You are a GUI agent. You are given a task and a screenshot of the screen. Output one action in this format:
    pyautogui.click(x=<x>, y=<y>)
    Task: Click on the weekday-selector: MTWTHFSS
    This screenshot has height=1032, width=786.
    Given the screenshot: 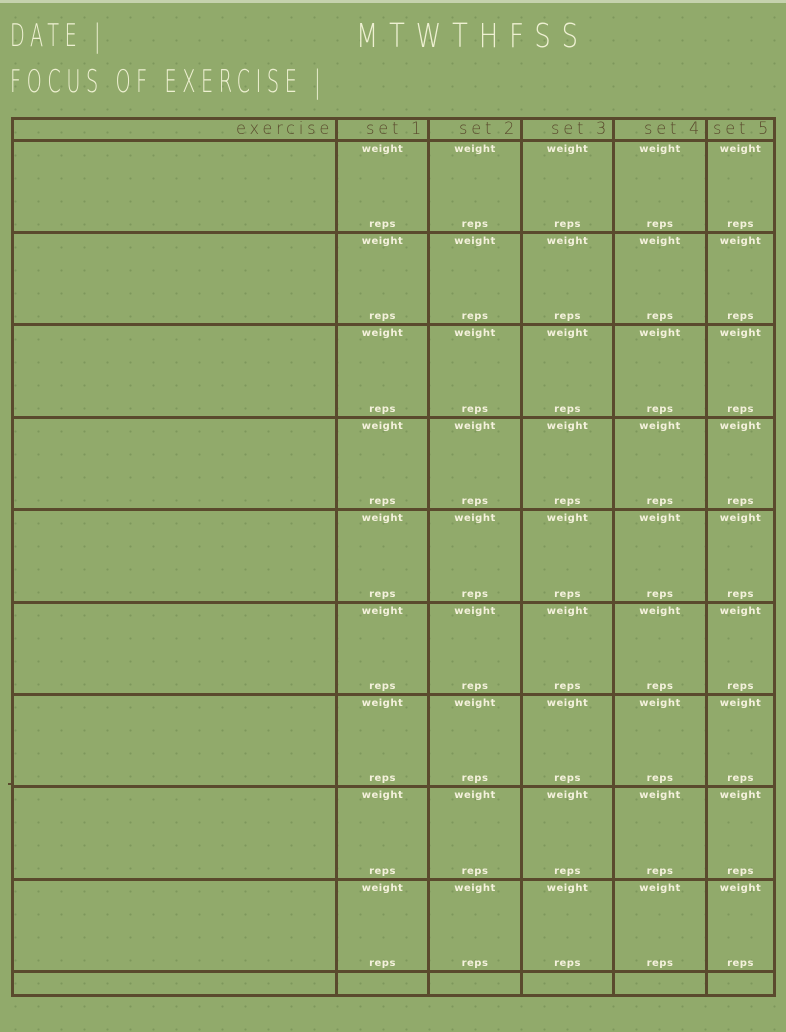 What is the action you would take?
    pyautogui.click(x=472, y=35)
    